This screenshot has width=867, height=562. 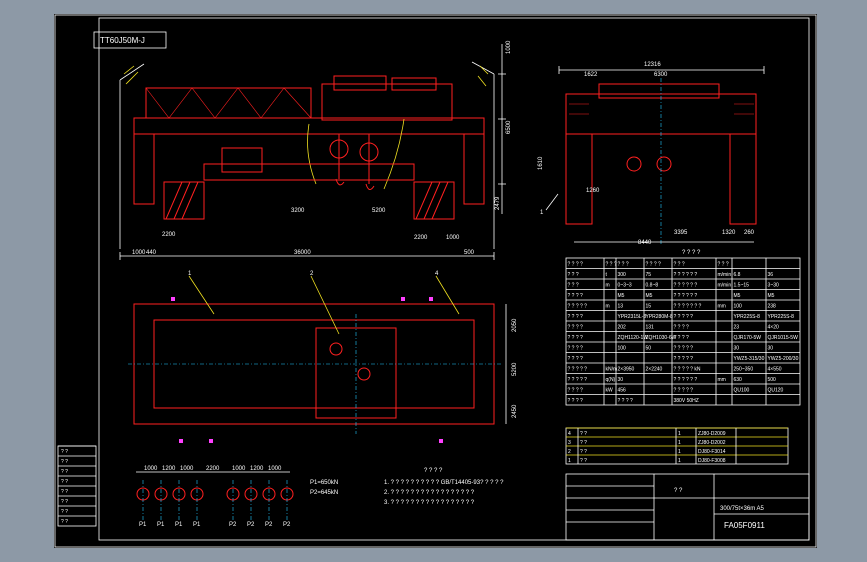 I want to click on dim-3200: 3200, so click(x=298, y=211).